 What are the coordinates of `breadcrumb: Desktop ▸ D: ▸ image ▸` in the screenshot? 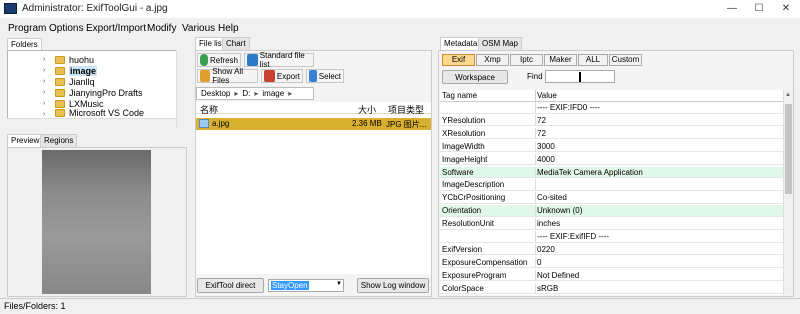 It's located at (255, 93).